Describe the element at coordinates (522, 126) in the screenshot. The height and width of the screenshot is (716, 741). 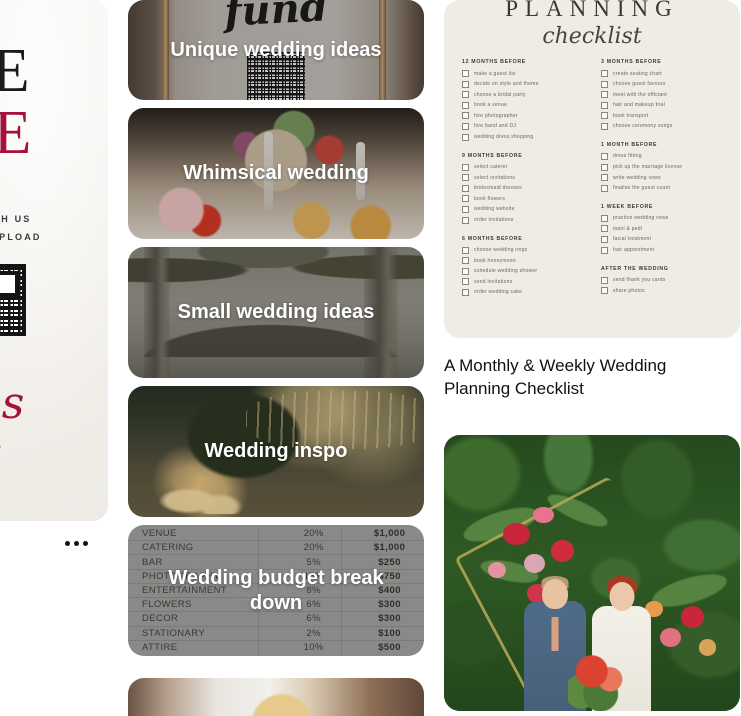
I see `checklist-item: hire band and DJ` at that location.